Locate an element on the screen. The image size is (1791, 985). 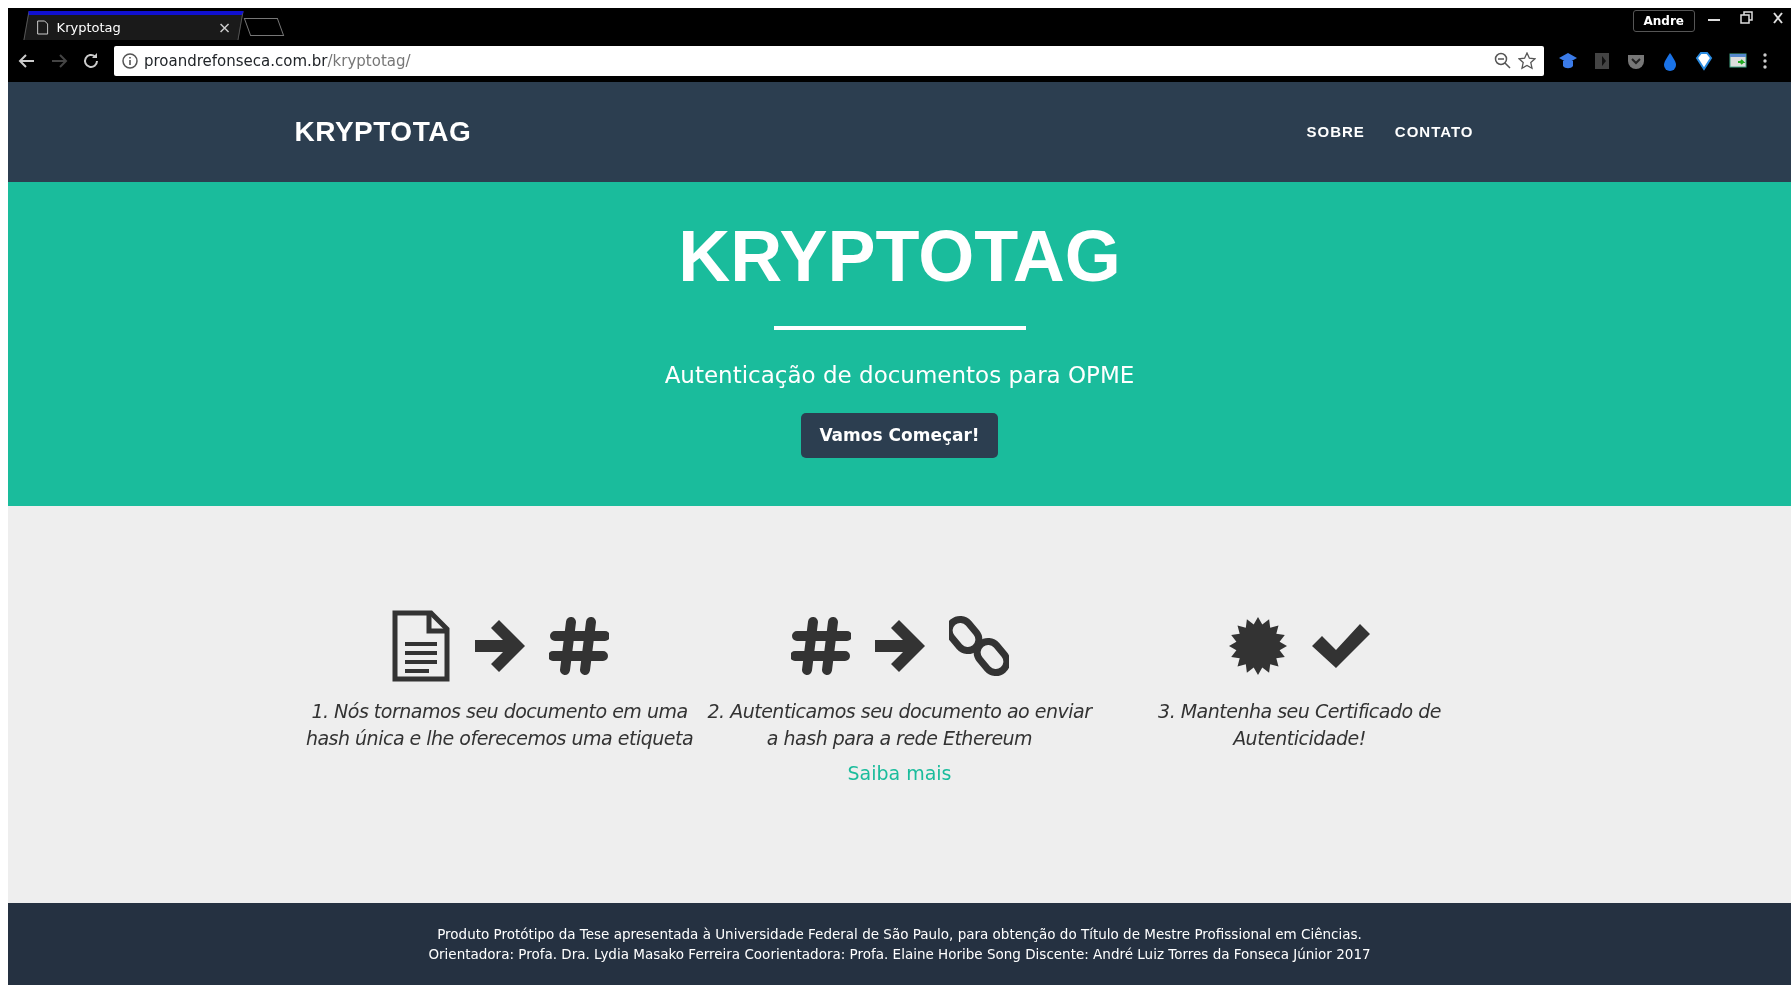
start-button: Vamos Começar! is located at coordinates (899, 435).